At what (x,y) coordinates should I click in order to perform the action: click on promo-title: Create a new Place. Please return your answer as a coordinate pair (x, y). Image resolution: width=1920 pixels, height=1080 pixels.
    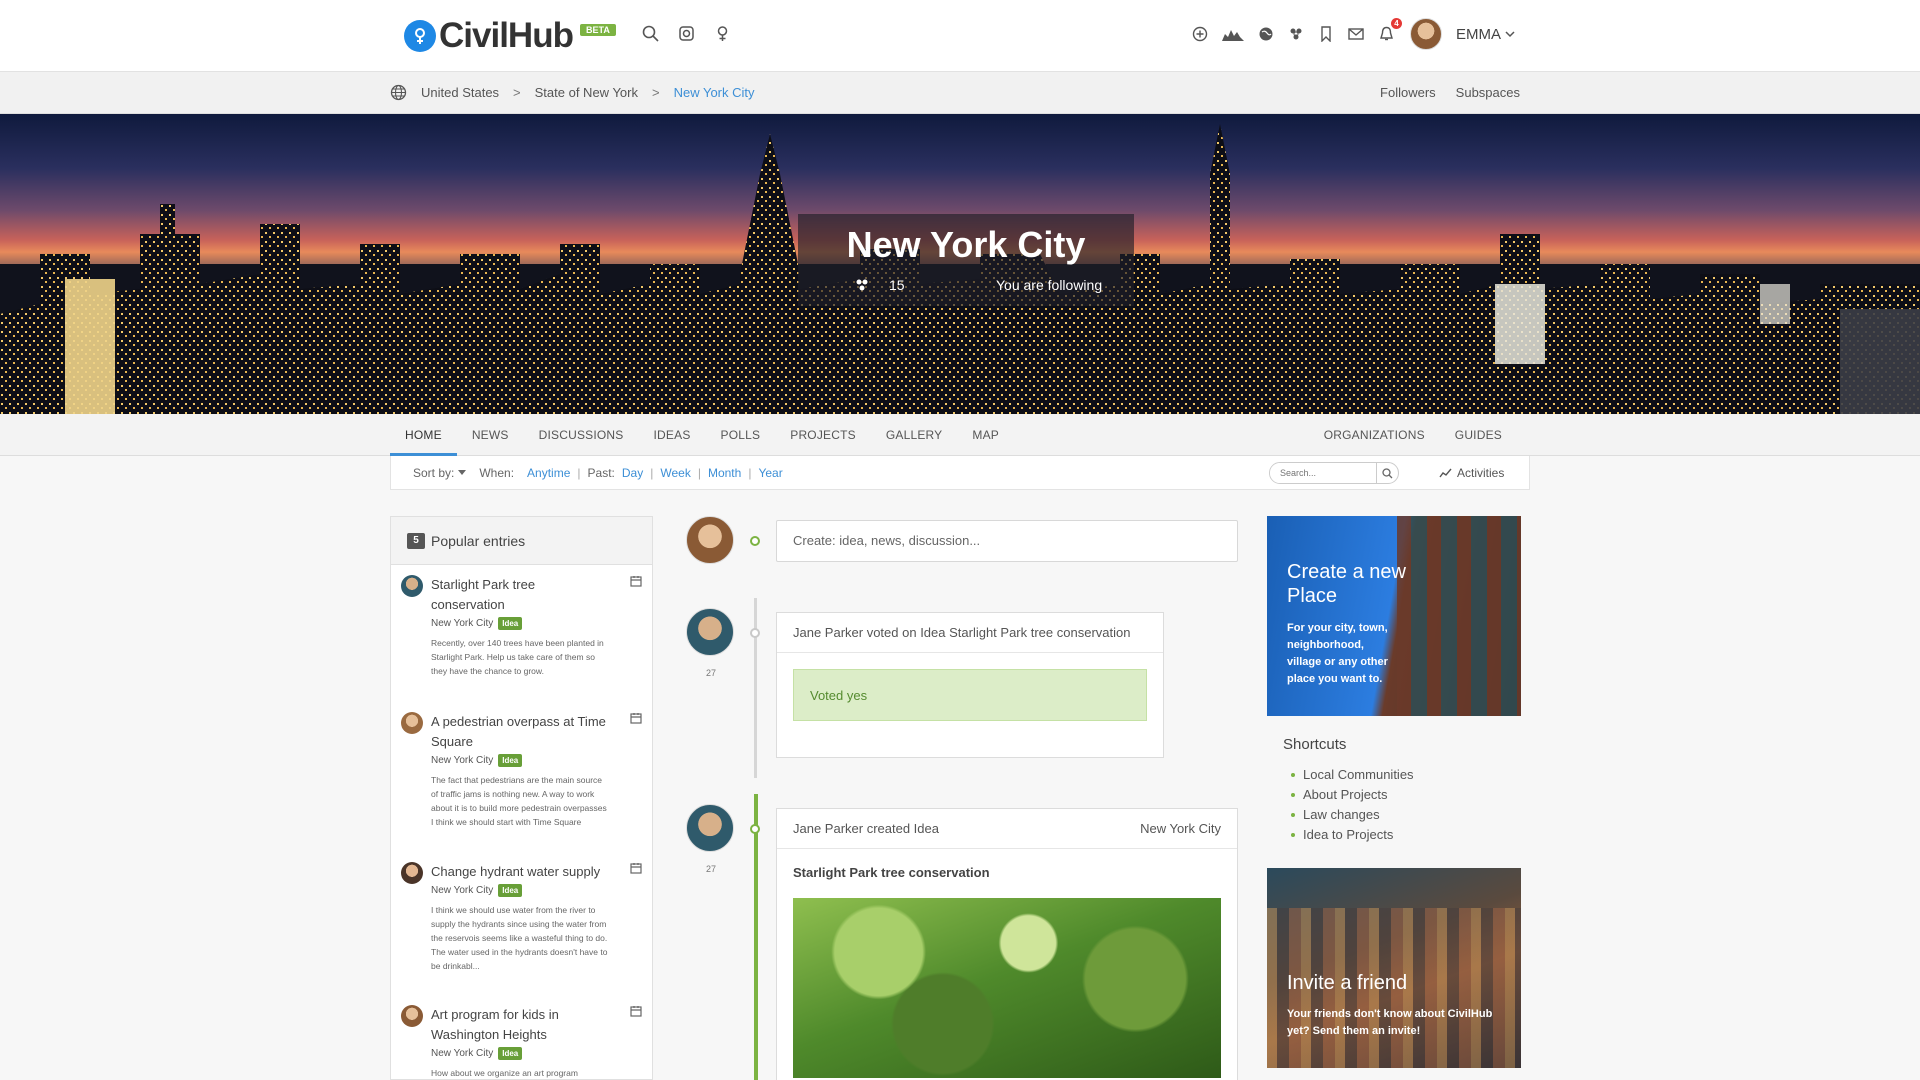
    Looking at the image, I should click on (1346, 584).